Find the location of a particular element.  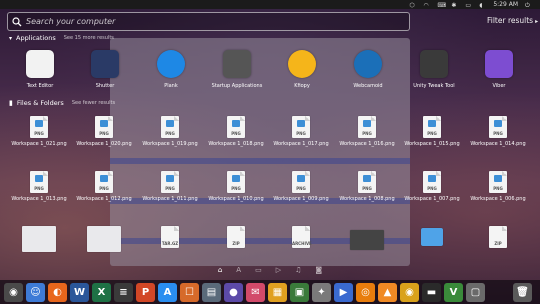

file-item: PNG Workspace 1_019.png is located at coordinates (170, 131).